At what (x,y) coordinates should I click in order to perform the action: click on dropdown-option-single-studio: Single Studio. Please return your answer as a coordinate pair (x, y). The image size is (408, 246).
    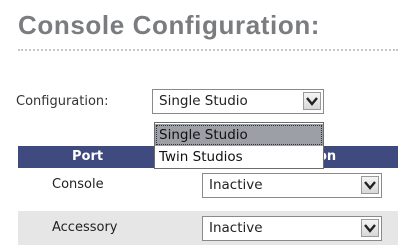
    Looking at the image, I should click on (239, 135).